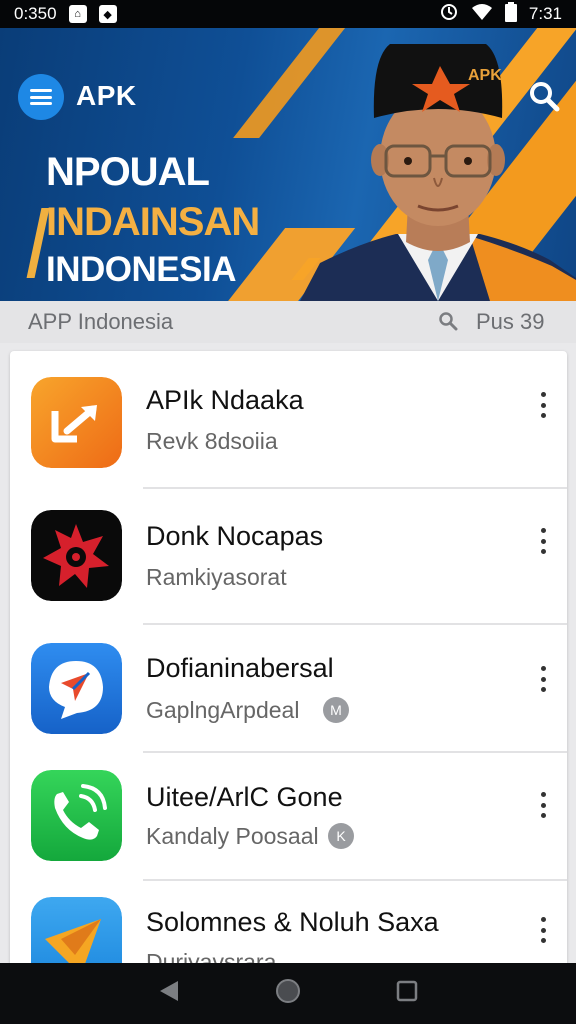 The image size is (576, 1024). Describe the element at coordinates (76, 555) in the screenshot. I see `red-star-icon` at that location.